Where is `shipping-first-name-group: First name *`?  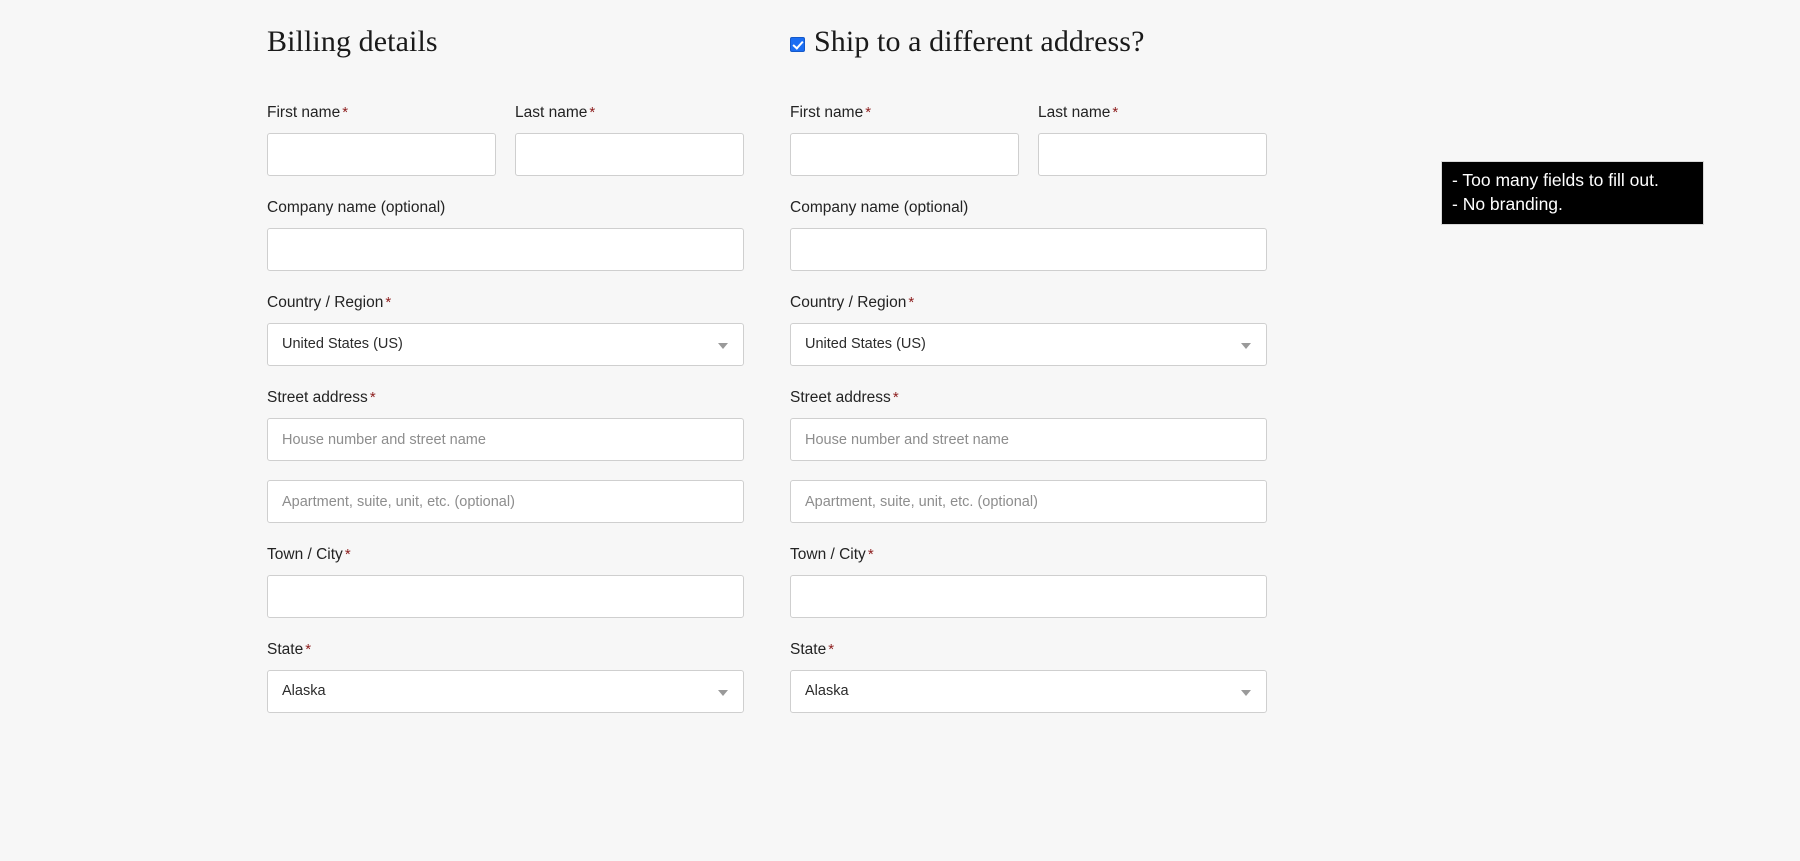 shipping-first-name-group: First name * is located at coordinates (904, 139).